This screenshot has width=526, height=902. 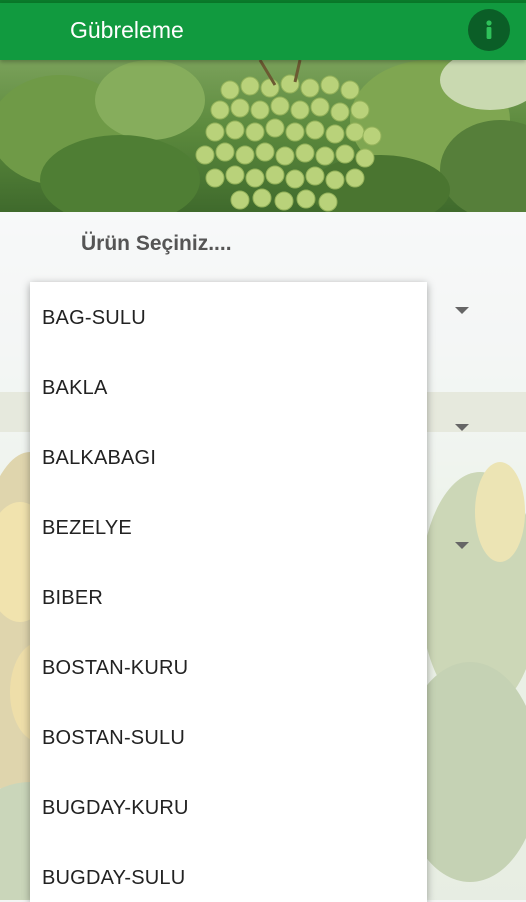 I want to click on dropdown-option: BAG-SULU, so click(x=228, y=317).